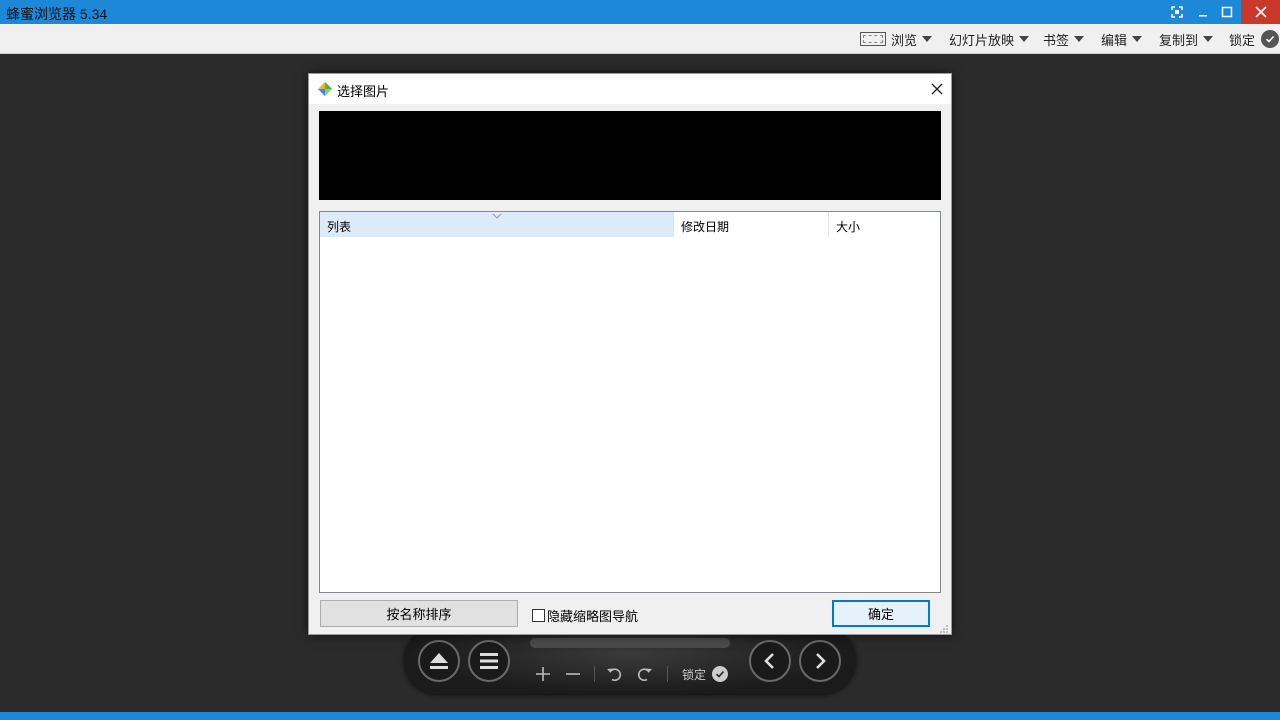 This screenshot has width=1280, height=720. What do you see at coordinates (630, 89) in the screenshot?
I see `dialog-title-bar: 选择图片` at bounding box center [630, 89].